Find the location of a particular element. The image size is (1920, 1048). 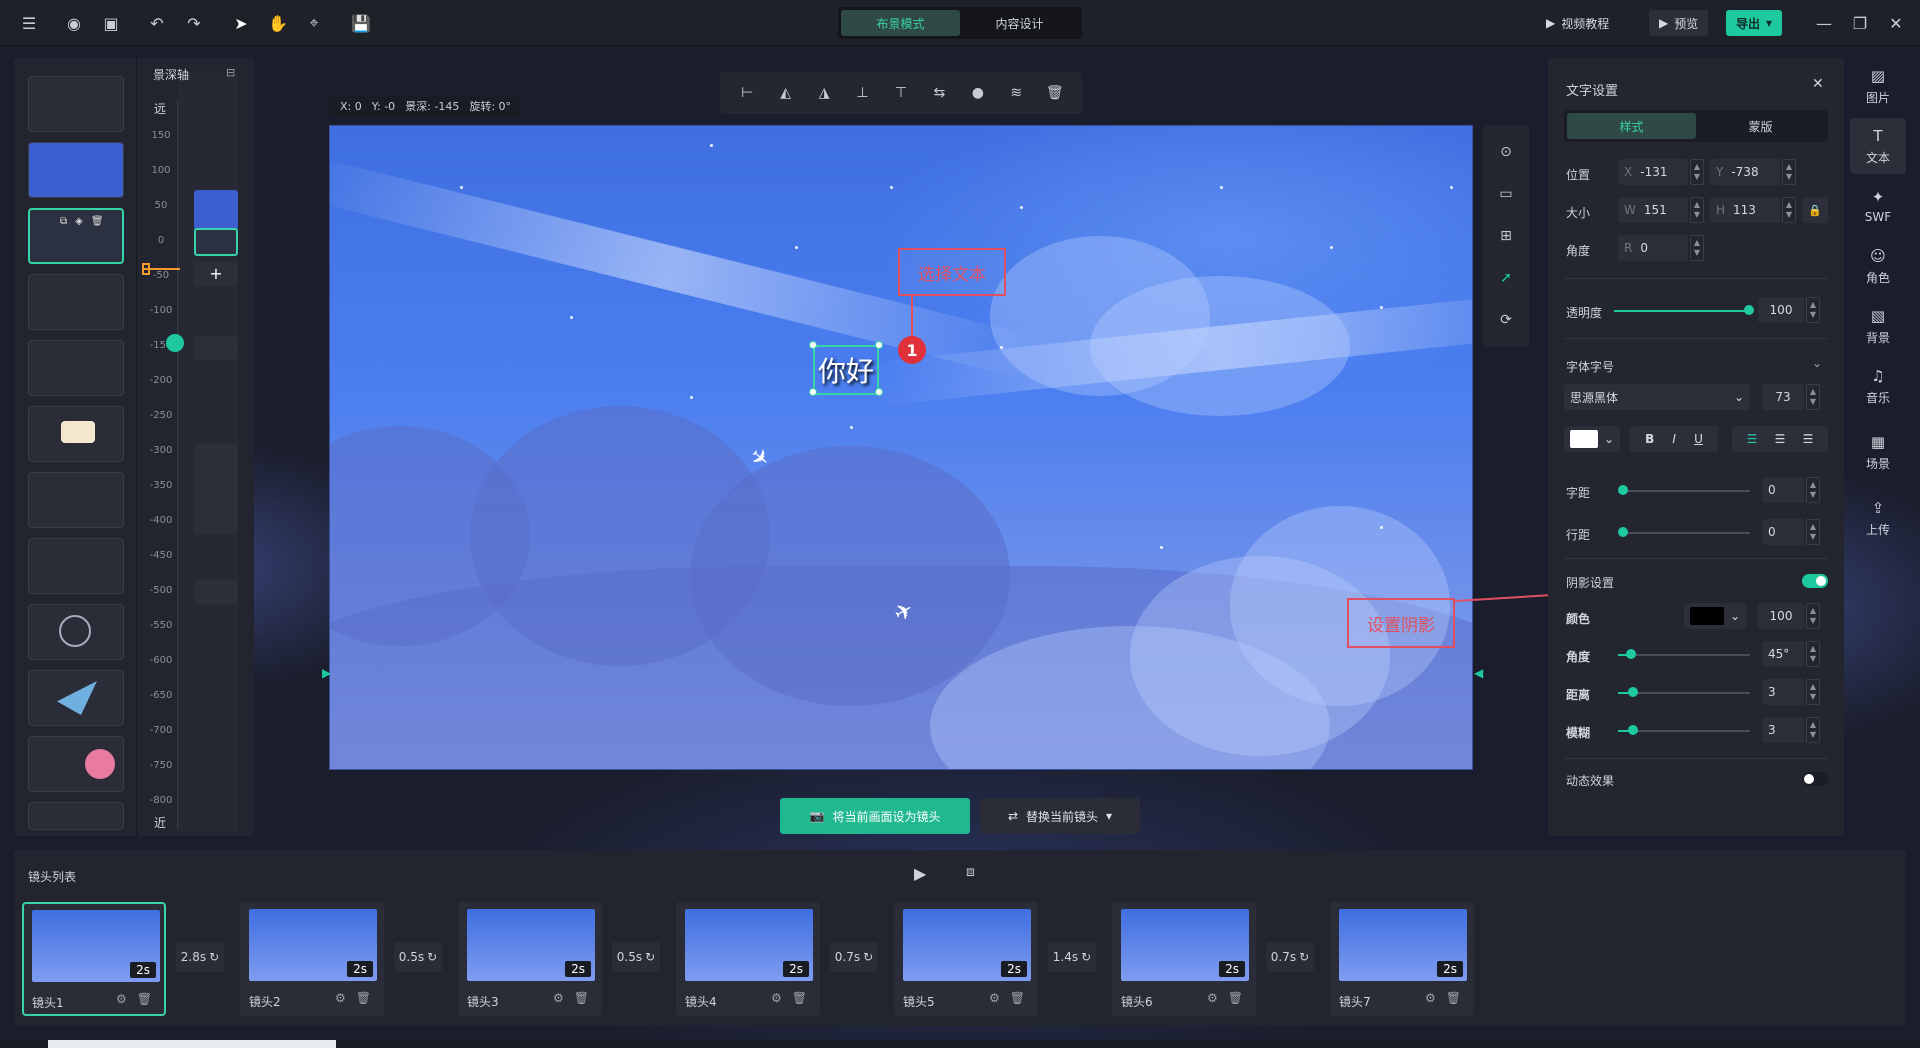

close-window-icon: ✕ is located at coordinates (1896, 23).